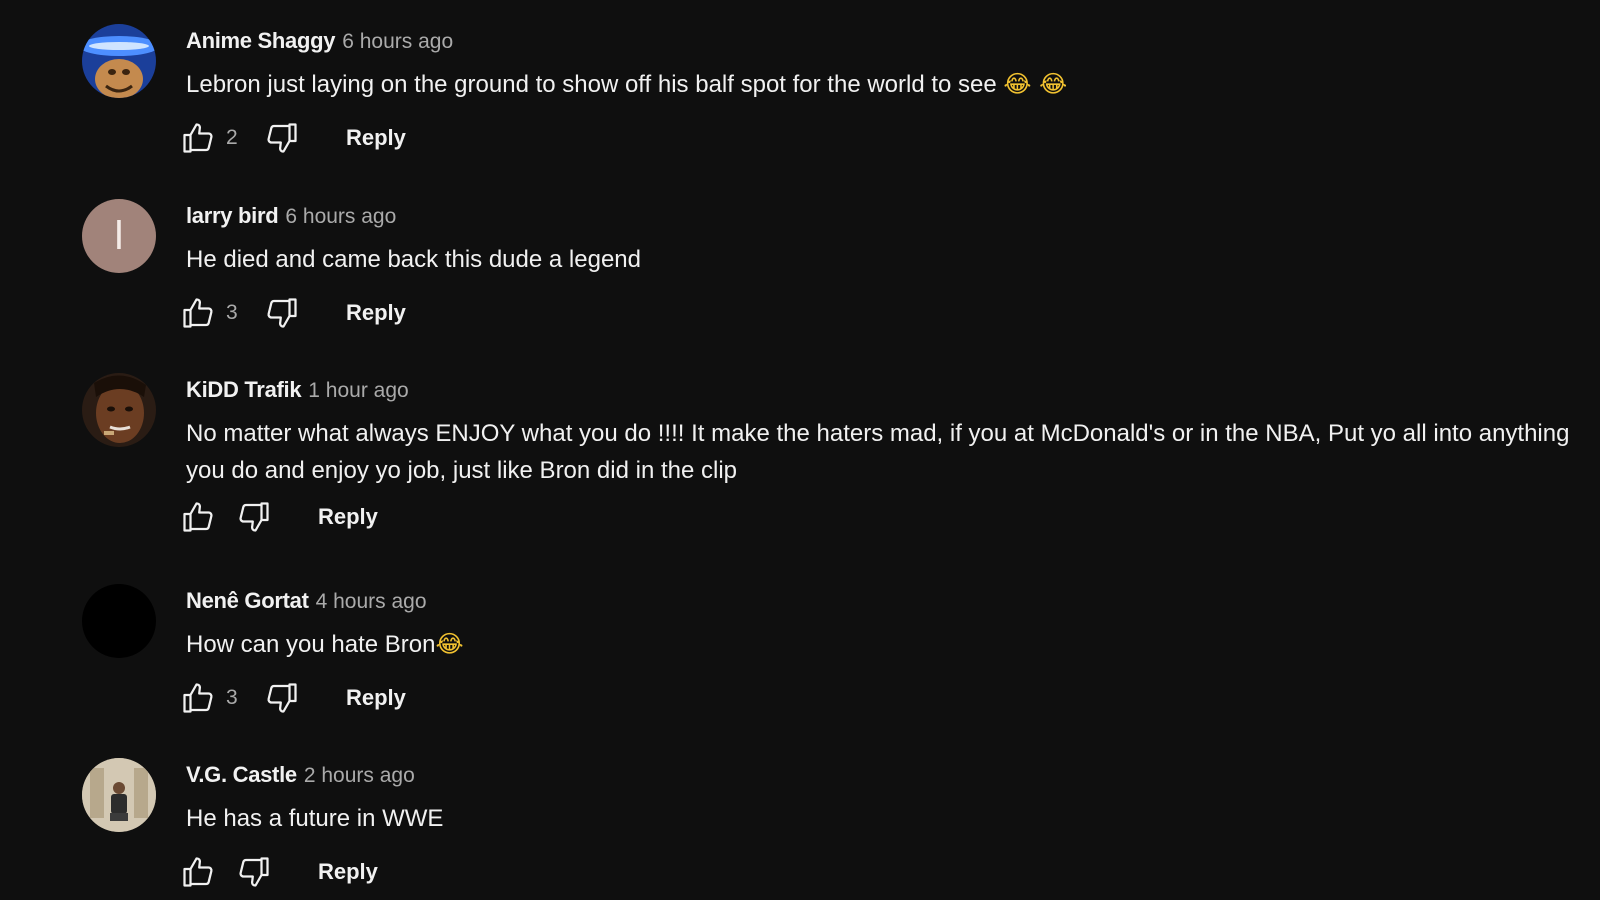 The height and width of the screenshot is (900, 1600). Describe the element at coordinates (119, 236) in the screenshot. I see `avatar: l` at that location.